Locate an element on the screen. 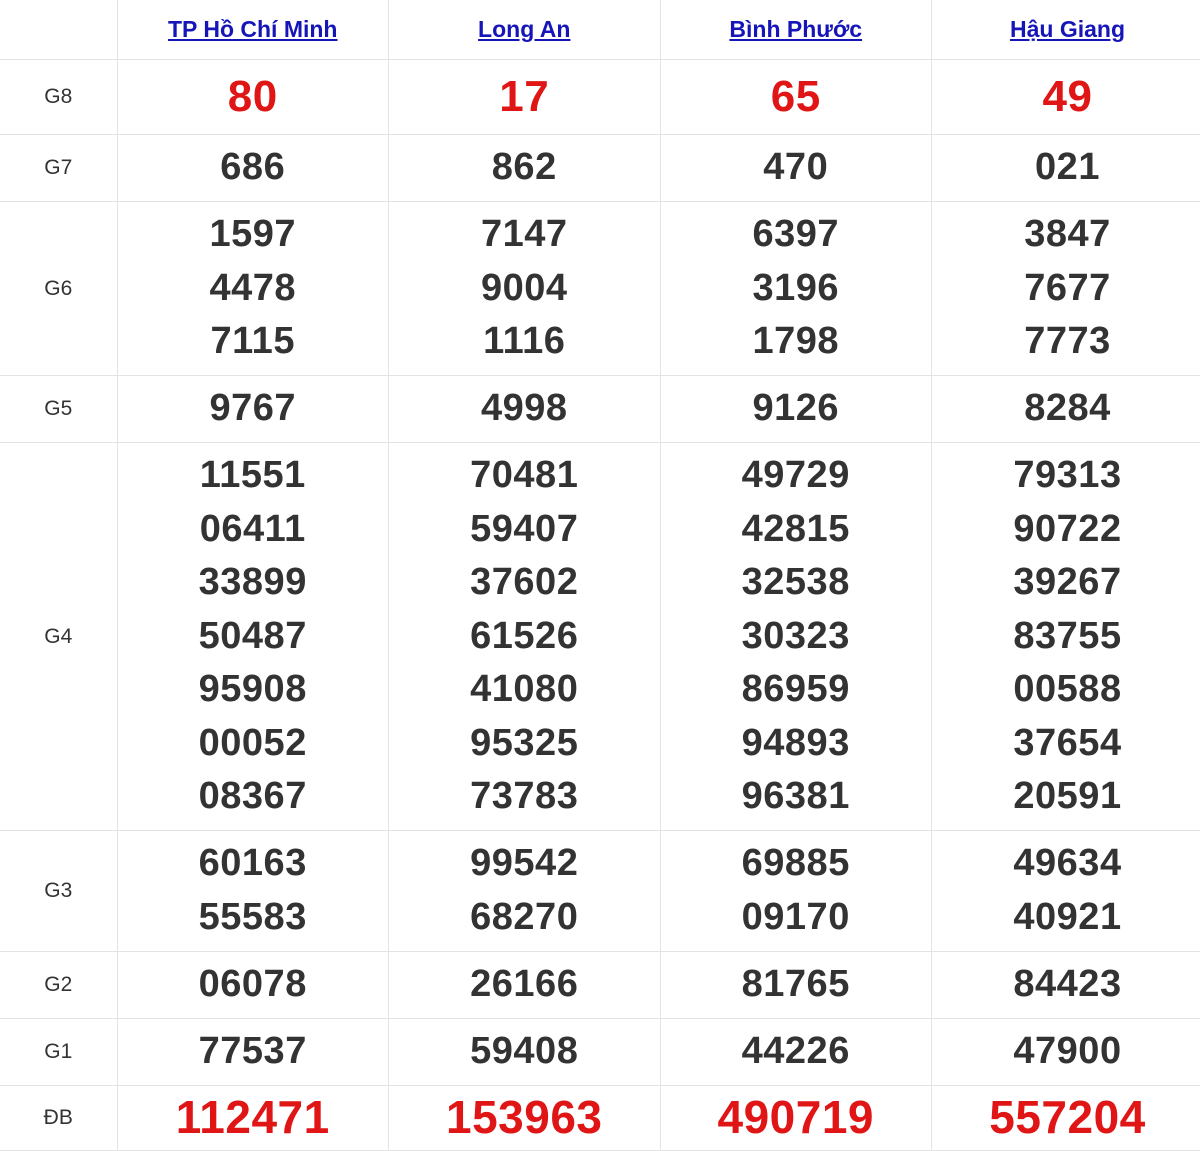 Image resolution: width=1200 pixels, height=1151 pixels. result-cell: 9126 is located at coordinates (796, 409).